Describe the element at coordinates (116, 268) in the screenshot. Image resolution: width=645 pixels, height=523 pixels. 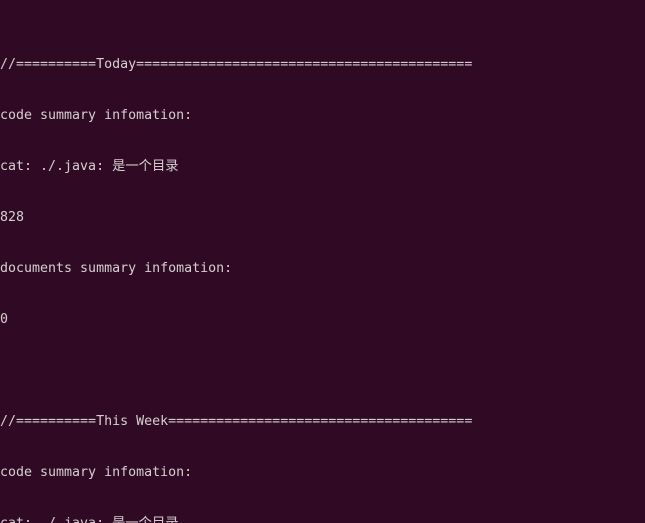
I see `terminal-line: documents summary infomation:` at that location.